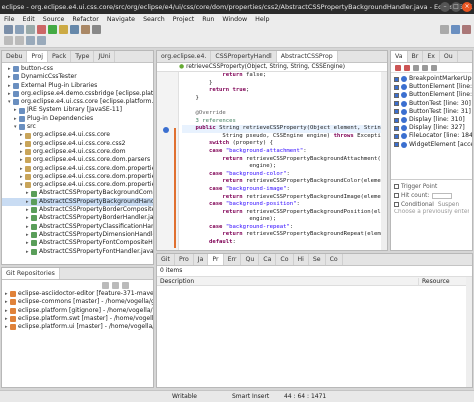 This screenshot has width=474, height=402. What do you see at coordinates (115, 285) in the screenshot?
I see `add-repo-icon` at bounding box center [115, 285].